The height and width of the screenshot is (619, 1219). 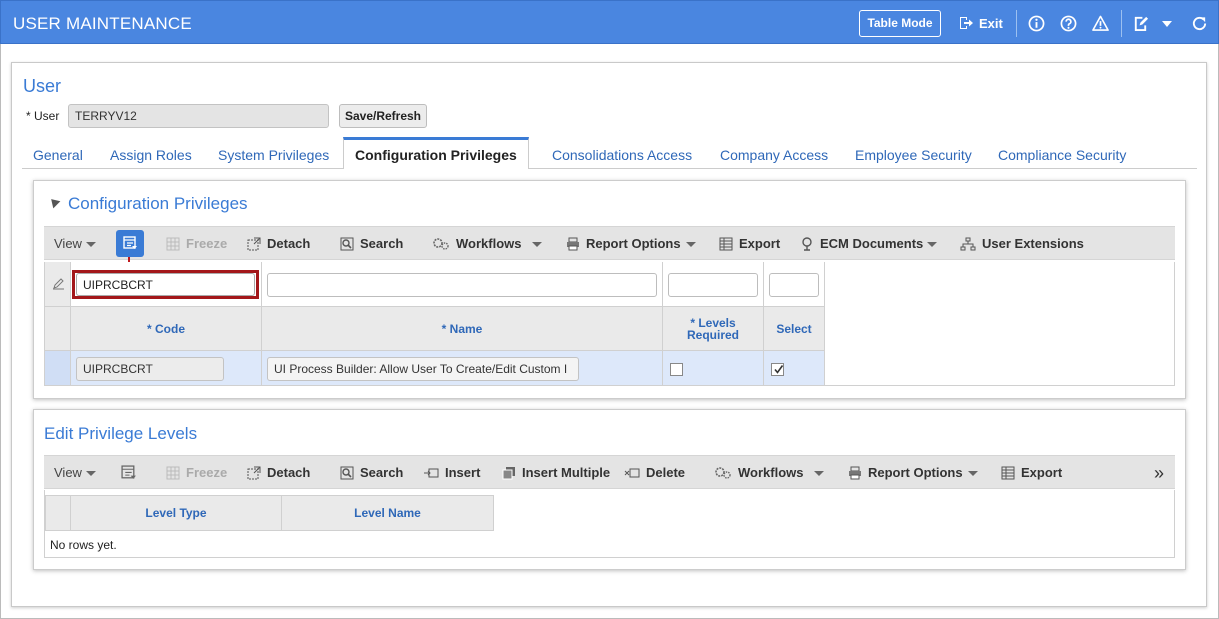 What do you see at coordinates (436, 153) in the screenshot?
I see `tab-configuration-privileges: Configuration Privileges` at bounding box center [436, 153].